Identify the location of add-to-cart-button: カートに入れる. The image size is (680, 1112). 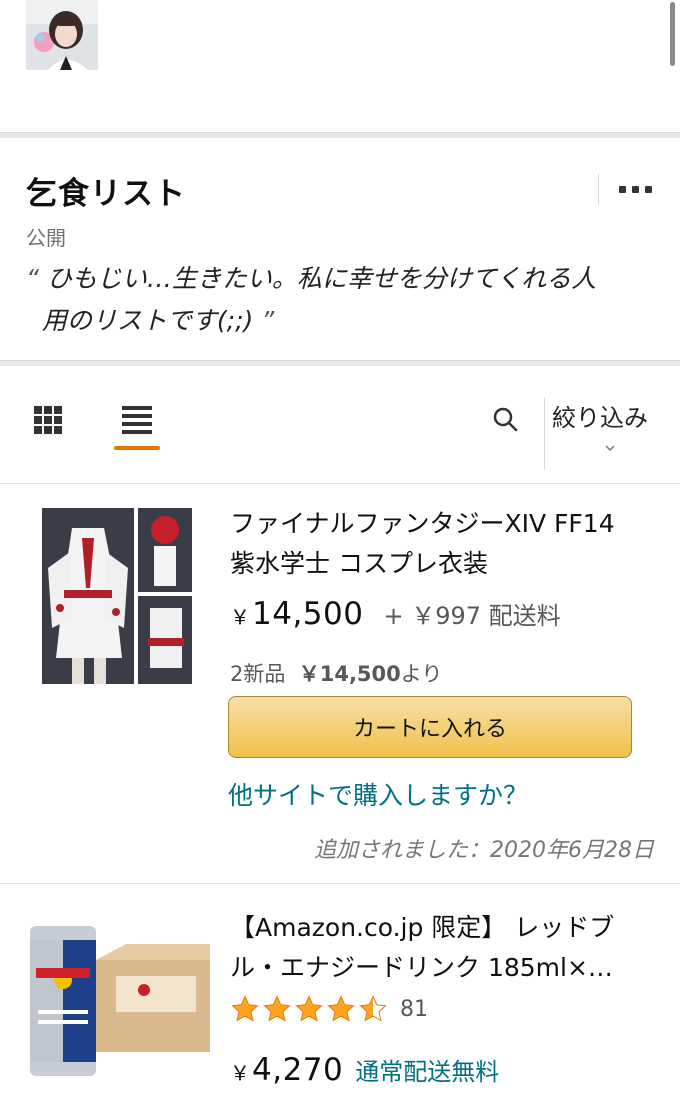
(430, 727).